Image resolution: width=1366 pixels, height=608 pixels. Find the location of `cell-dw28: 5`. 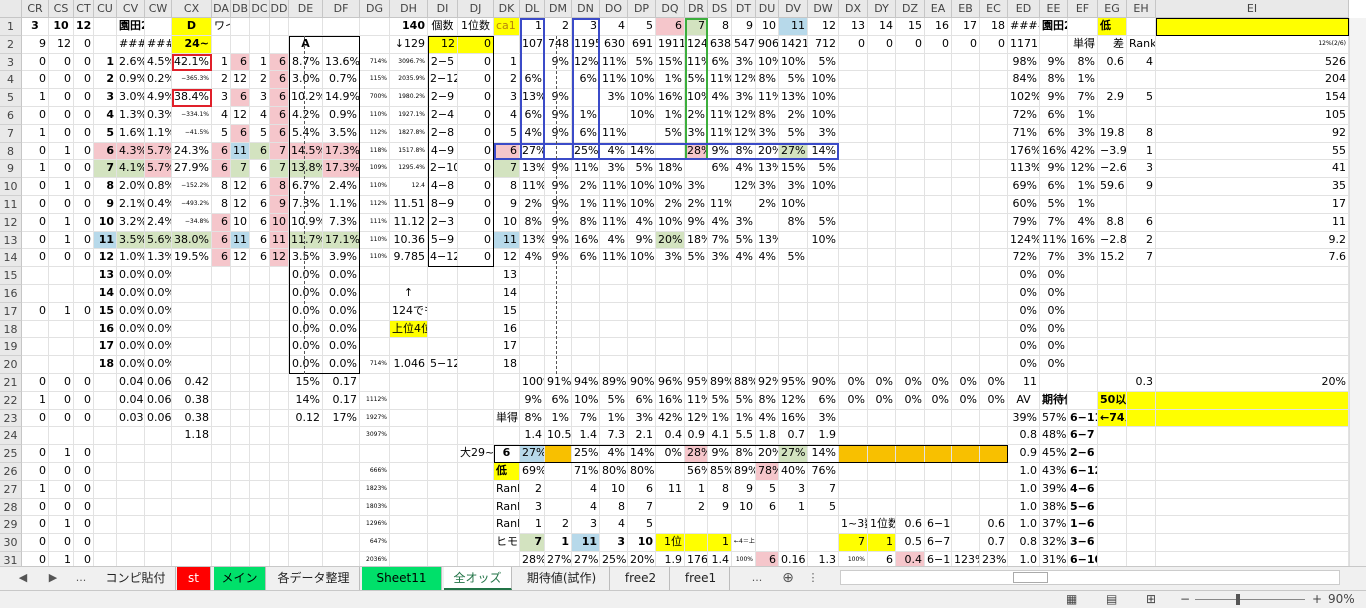

cell-dw28: 5 is located at coordinates (823, 507).